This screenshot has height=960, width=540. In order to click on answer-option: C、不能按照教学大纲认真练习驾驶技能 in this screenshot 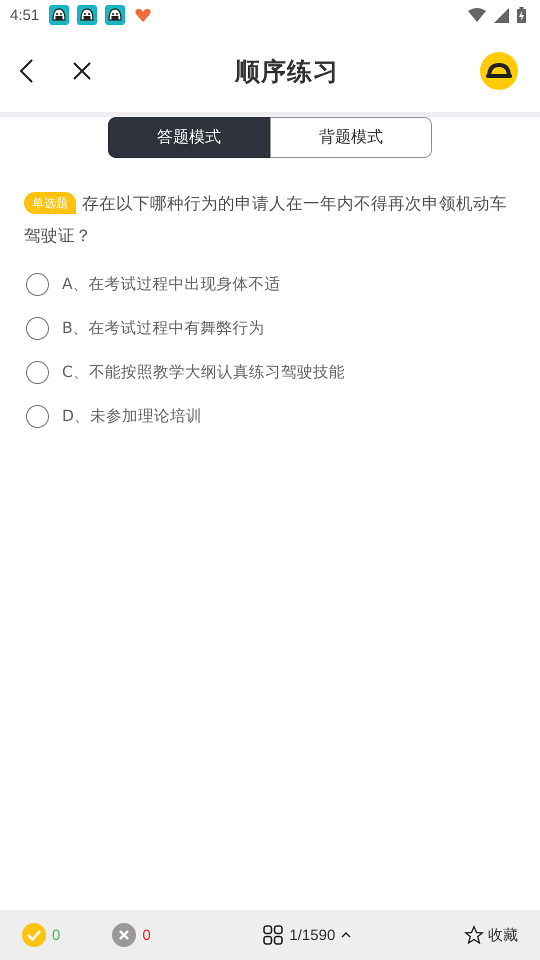, I will do `click(283, 372)`.